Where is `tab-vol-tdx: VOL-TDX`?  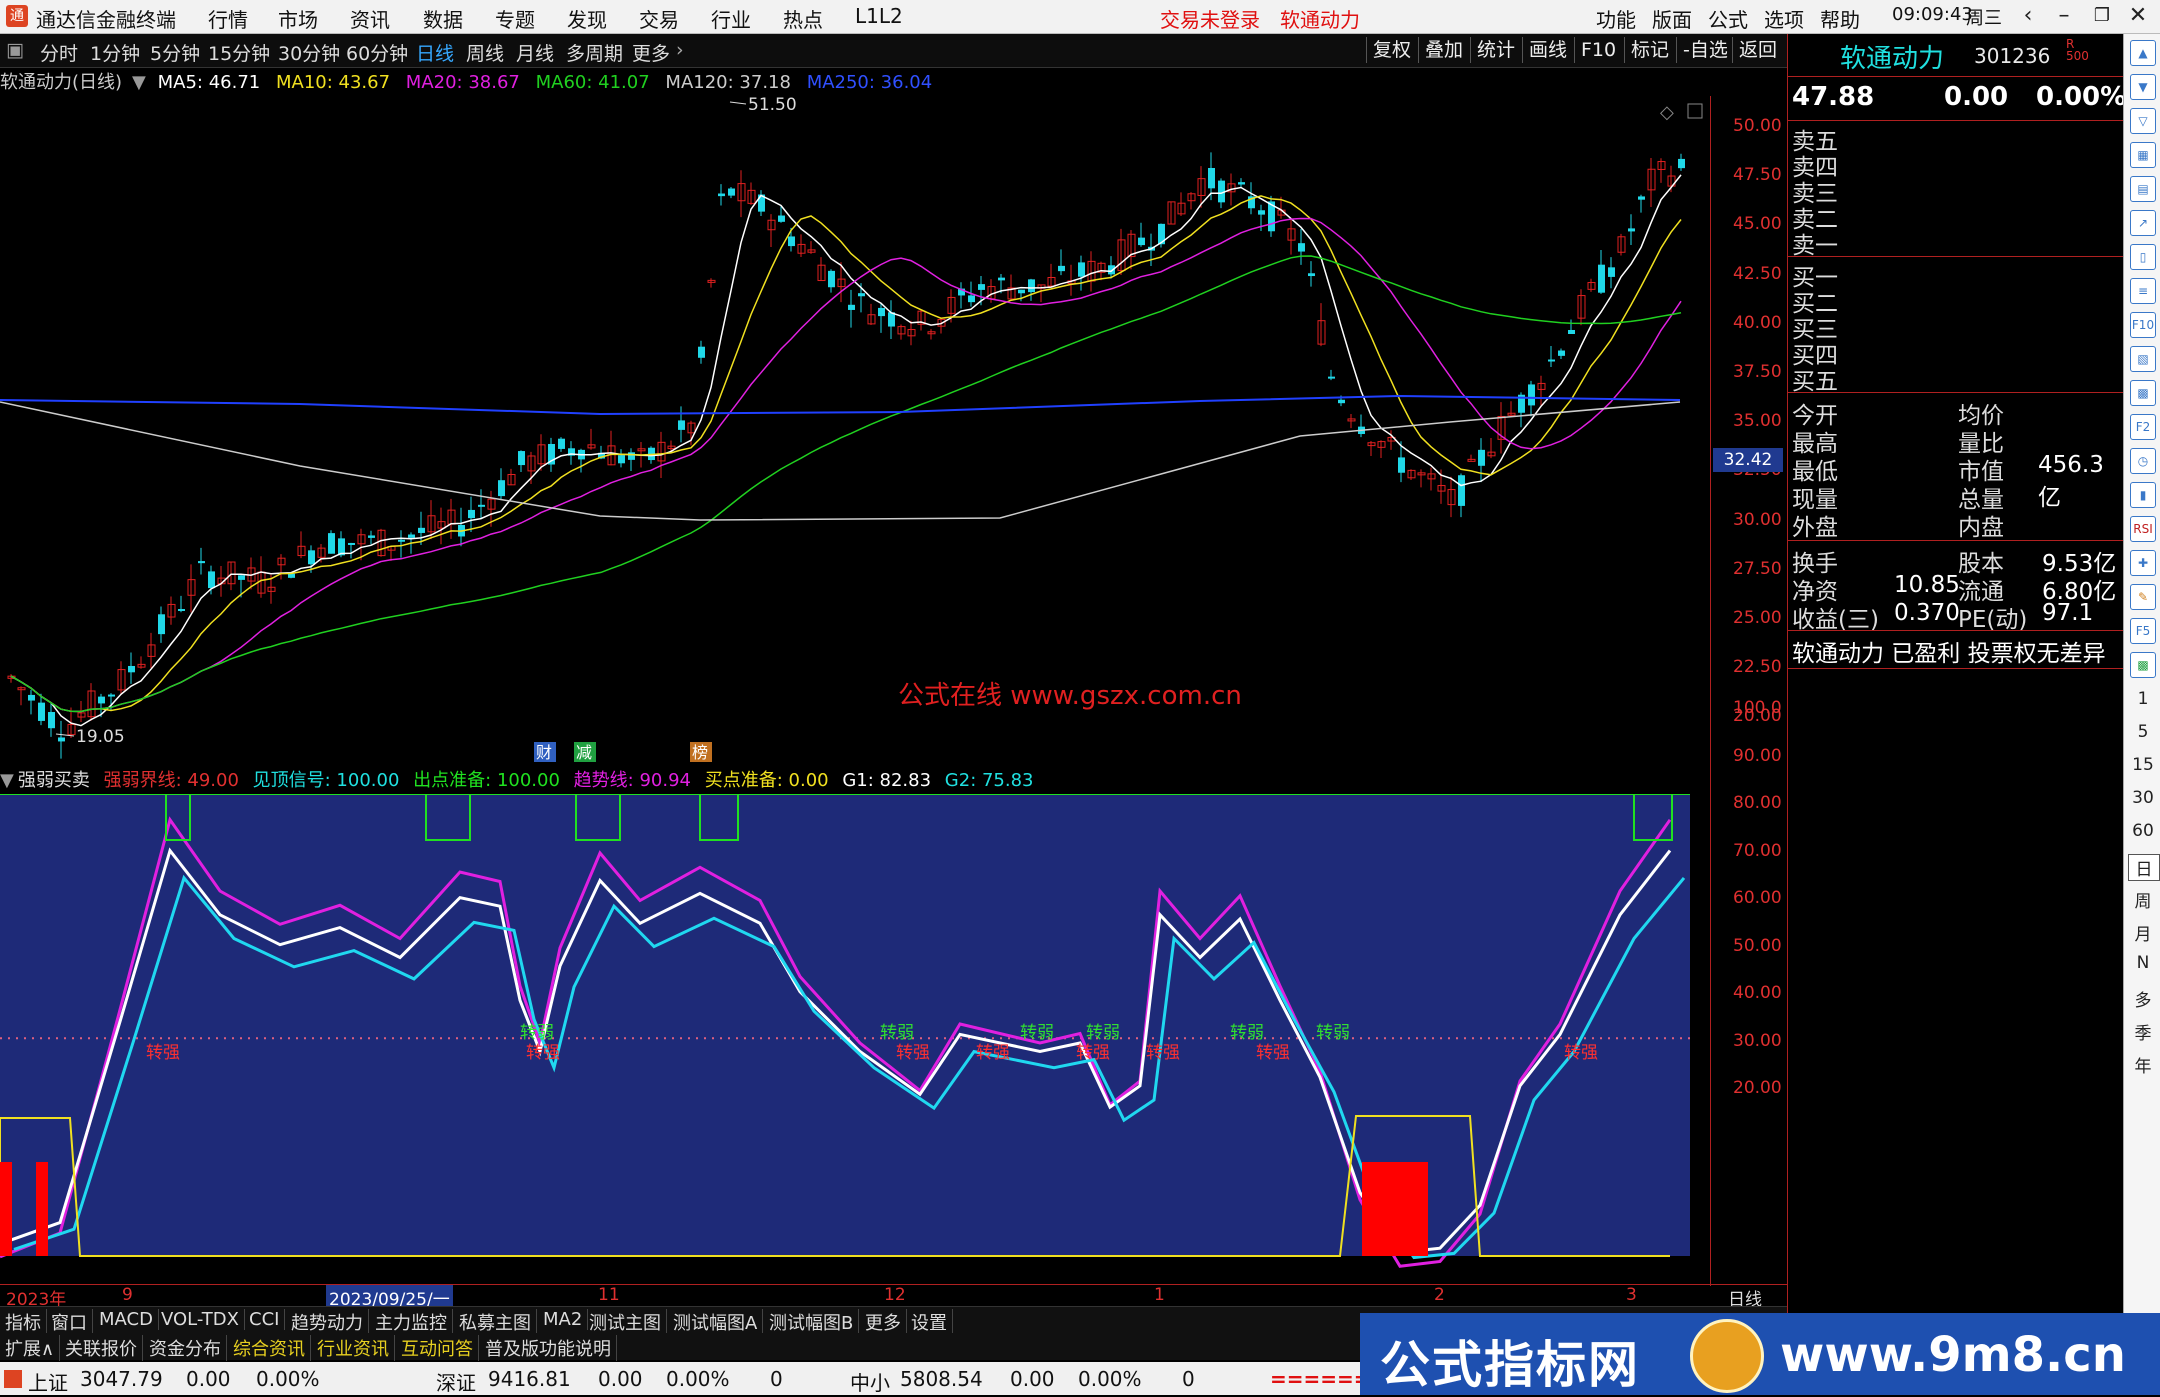 tab-vol-tdx: VOL-TDX is located at coordinates (200, 1319).